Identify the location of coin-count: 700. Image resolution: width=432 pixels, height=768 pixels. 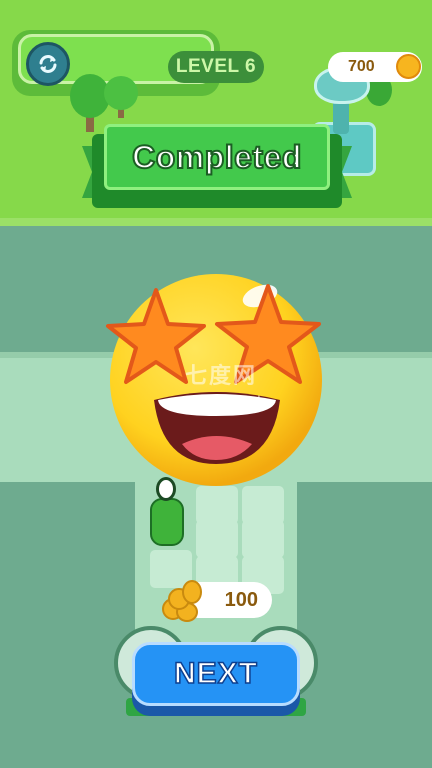
(361, 66).